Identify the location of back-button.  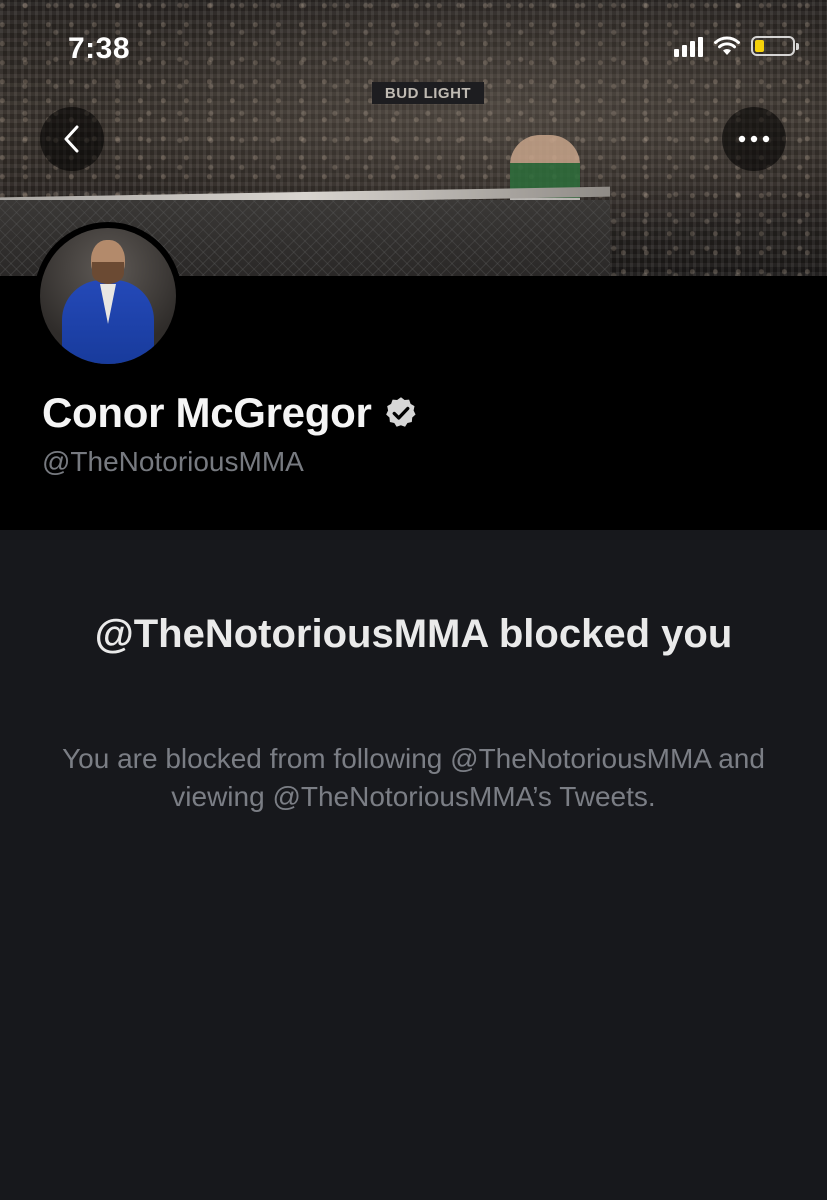
(72, 139).